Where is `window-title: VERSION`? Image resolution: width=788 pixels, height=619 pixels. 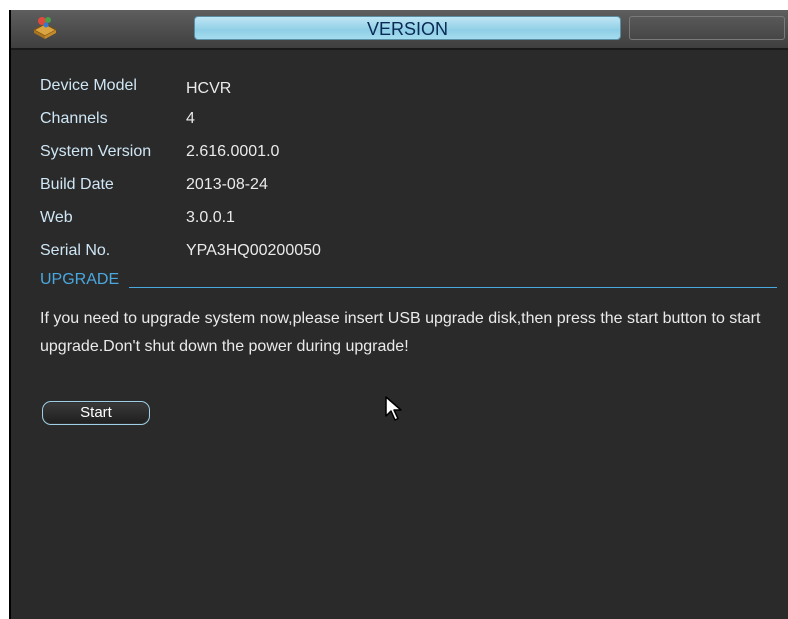
window-title: VERSION is located at coordinates (407, 28).